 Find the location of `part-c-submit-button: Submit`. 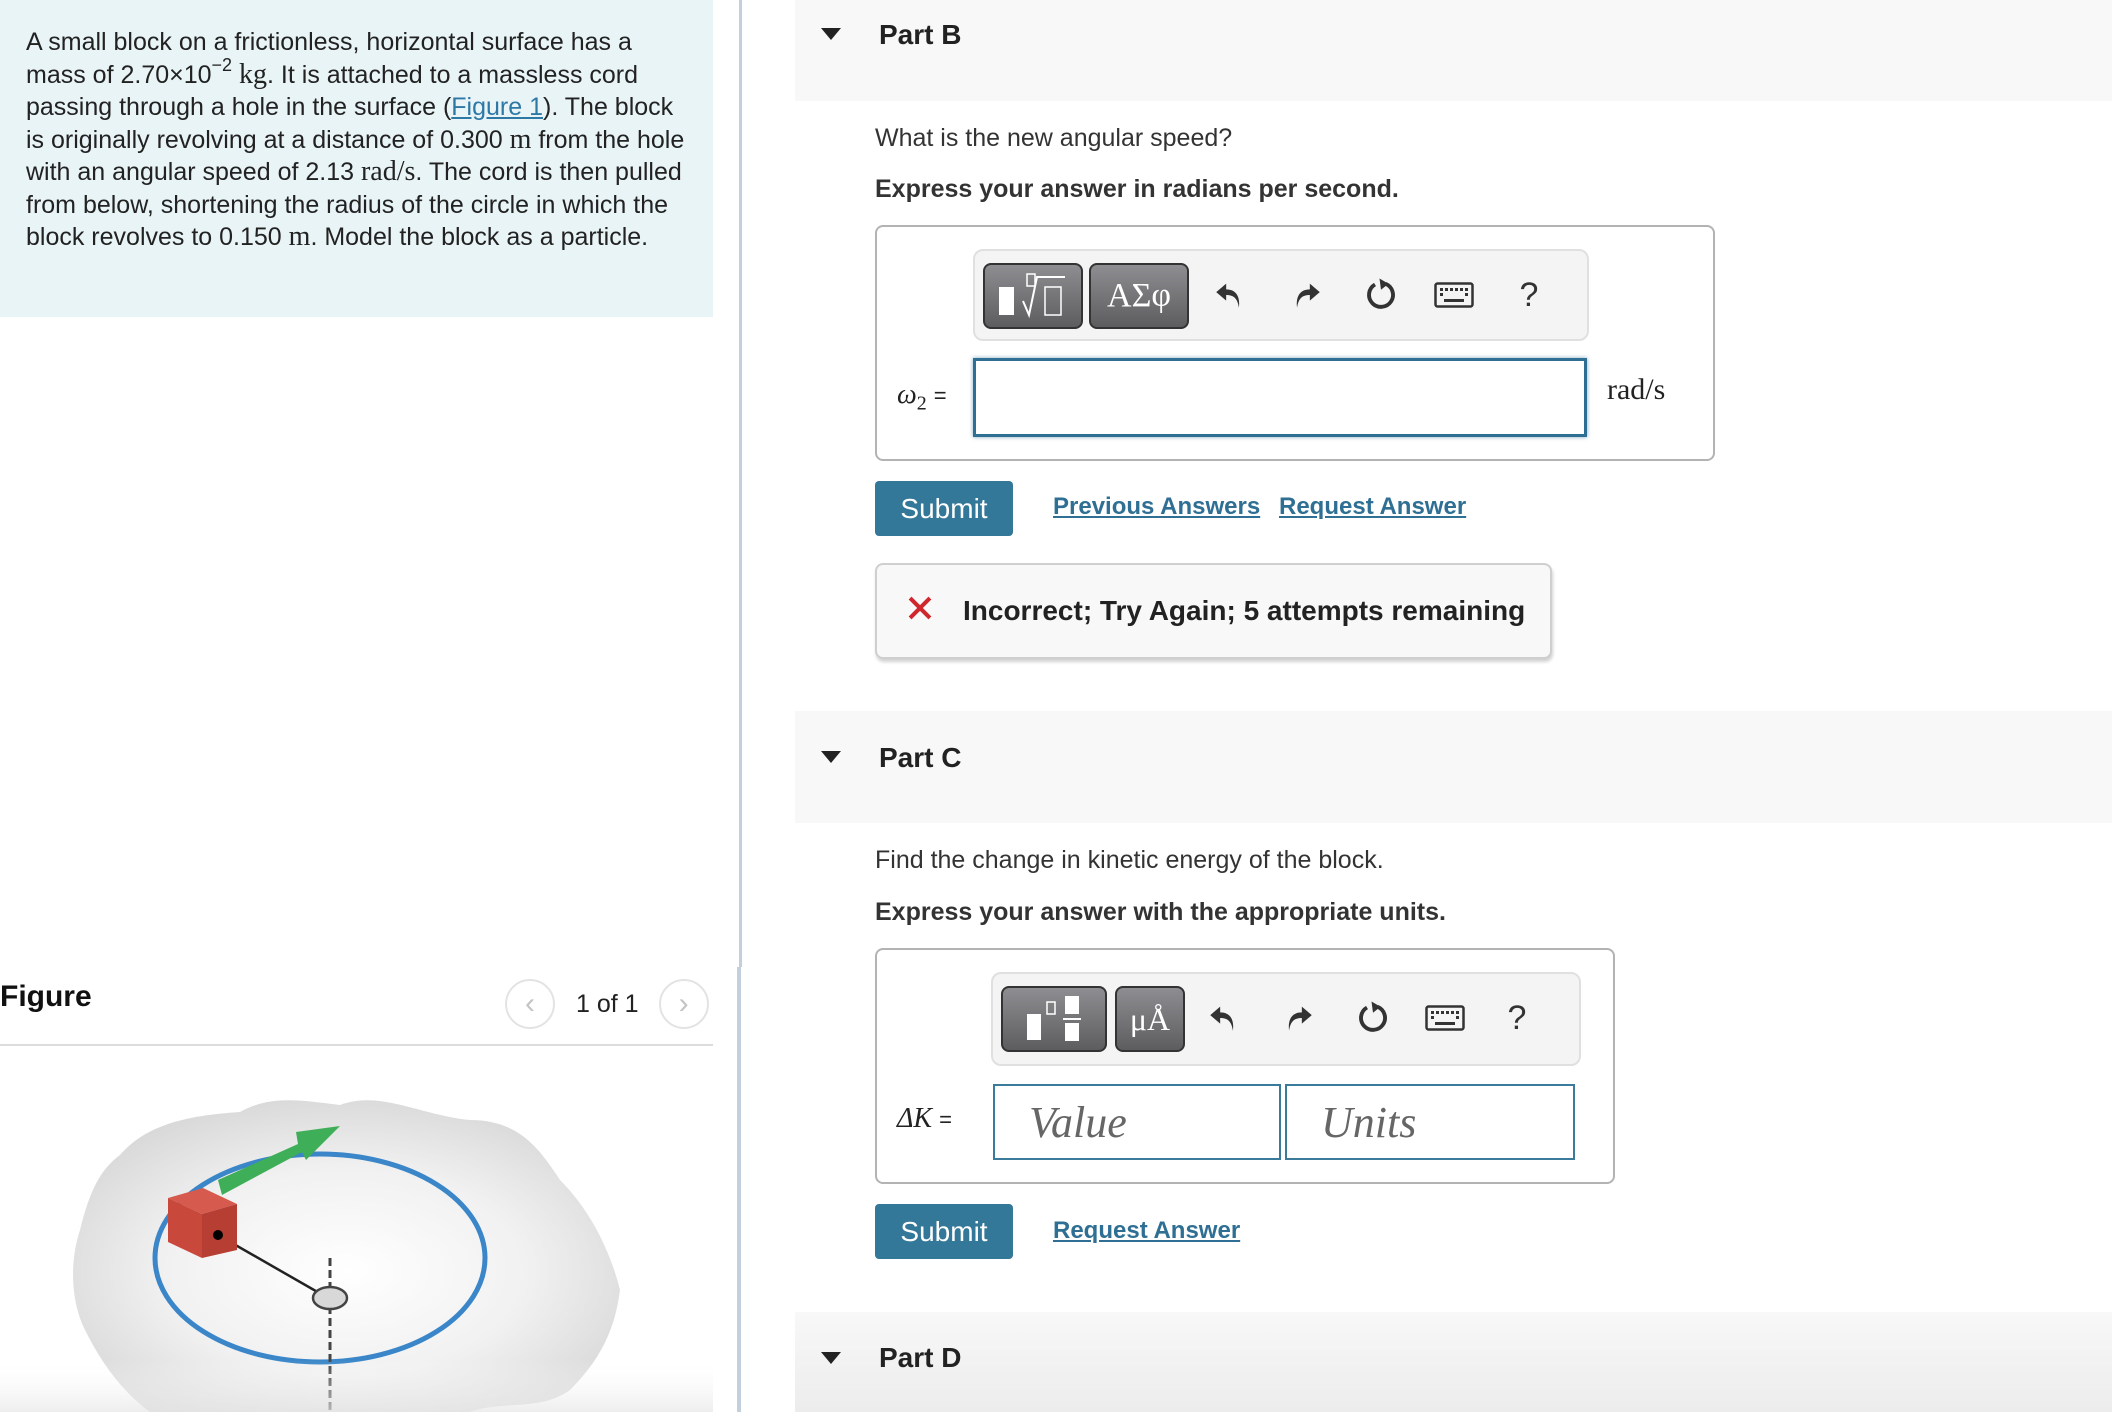

part-c-submit-button: Submit is located at coordinates (944, 1231).